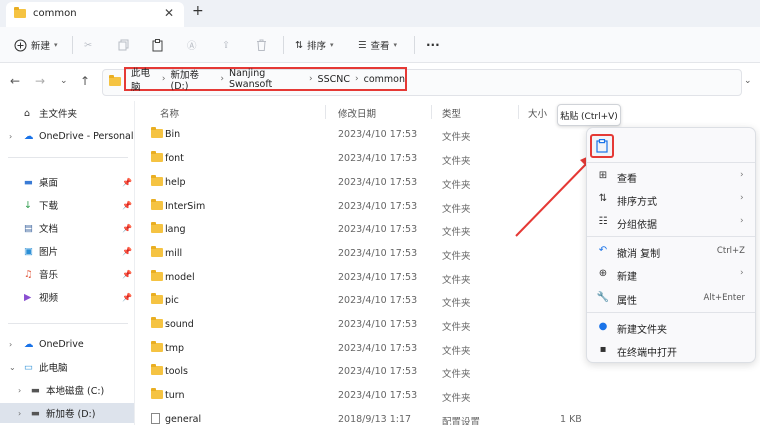 The height and width of the screenshot is (425, 760). I want to click on sort-button: ⇅ 排序 ▾, so click(314, 45).